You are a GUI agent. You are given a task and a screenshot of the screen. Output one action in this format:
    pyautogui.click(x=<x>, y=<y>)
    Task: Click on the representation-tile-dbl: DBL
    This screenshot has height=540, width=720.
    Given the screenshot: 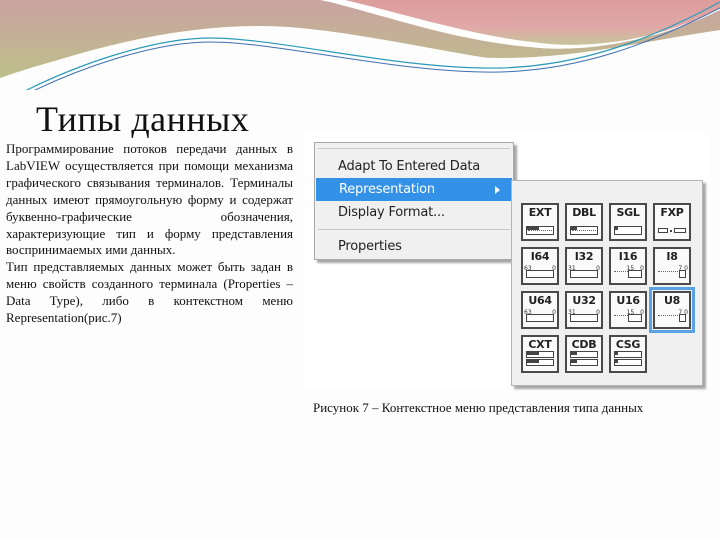 What is the action you would take?
    pyautogui.click(x=584, y=222)
    